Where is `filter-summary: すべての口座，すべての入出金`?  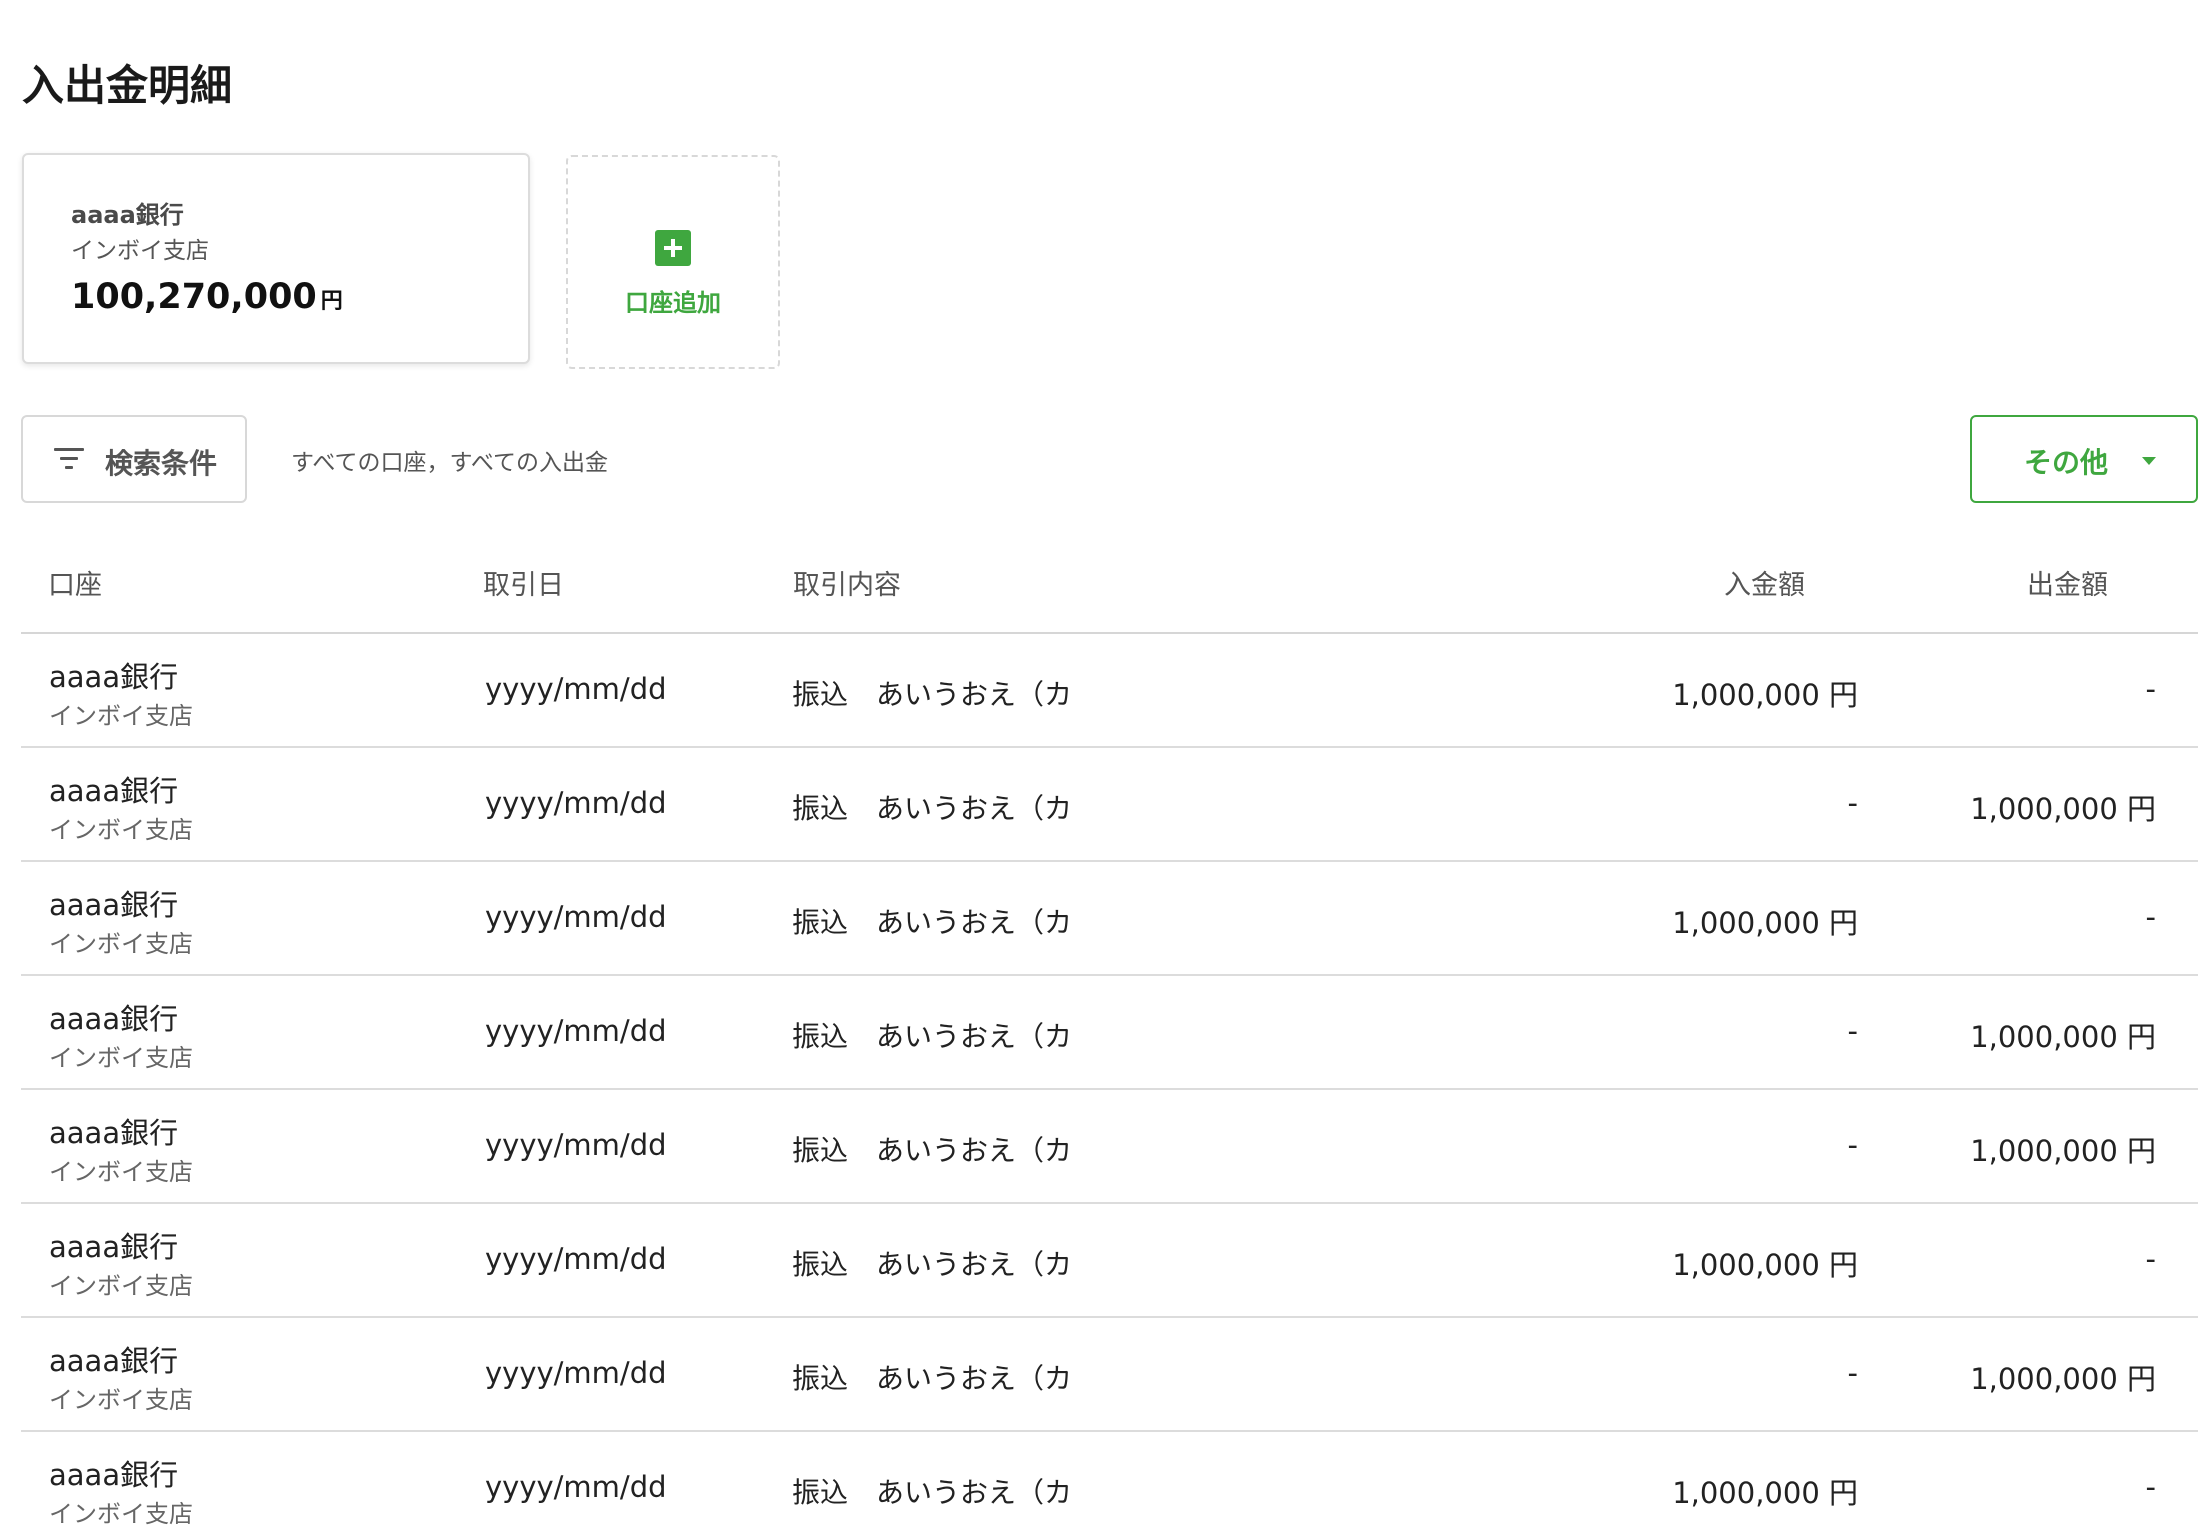 filter-summary: すべての口座，すべての入出金 is located at coordinates (449, 463).